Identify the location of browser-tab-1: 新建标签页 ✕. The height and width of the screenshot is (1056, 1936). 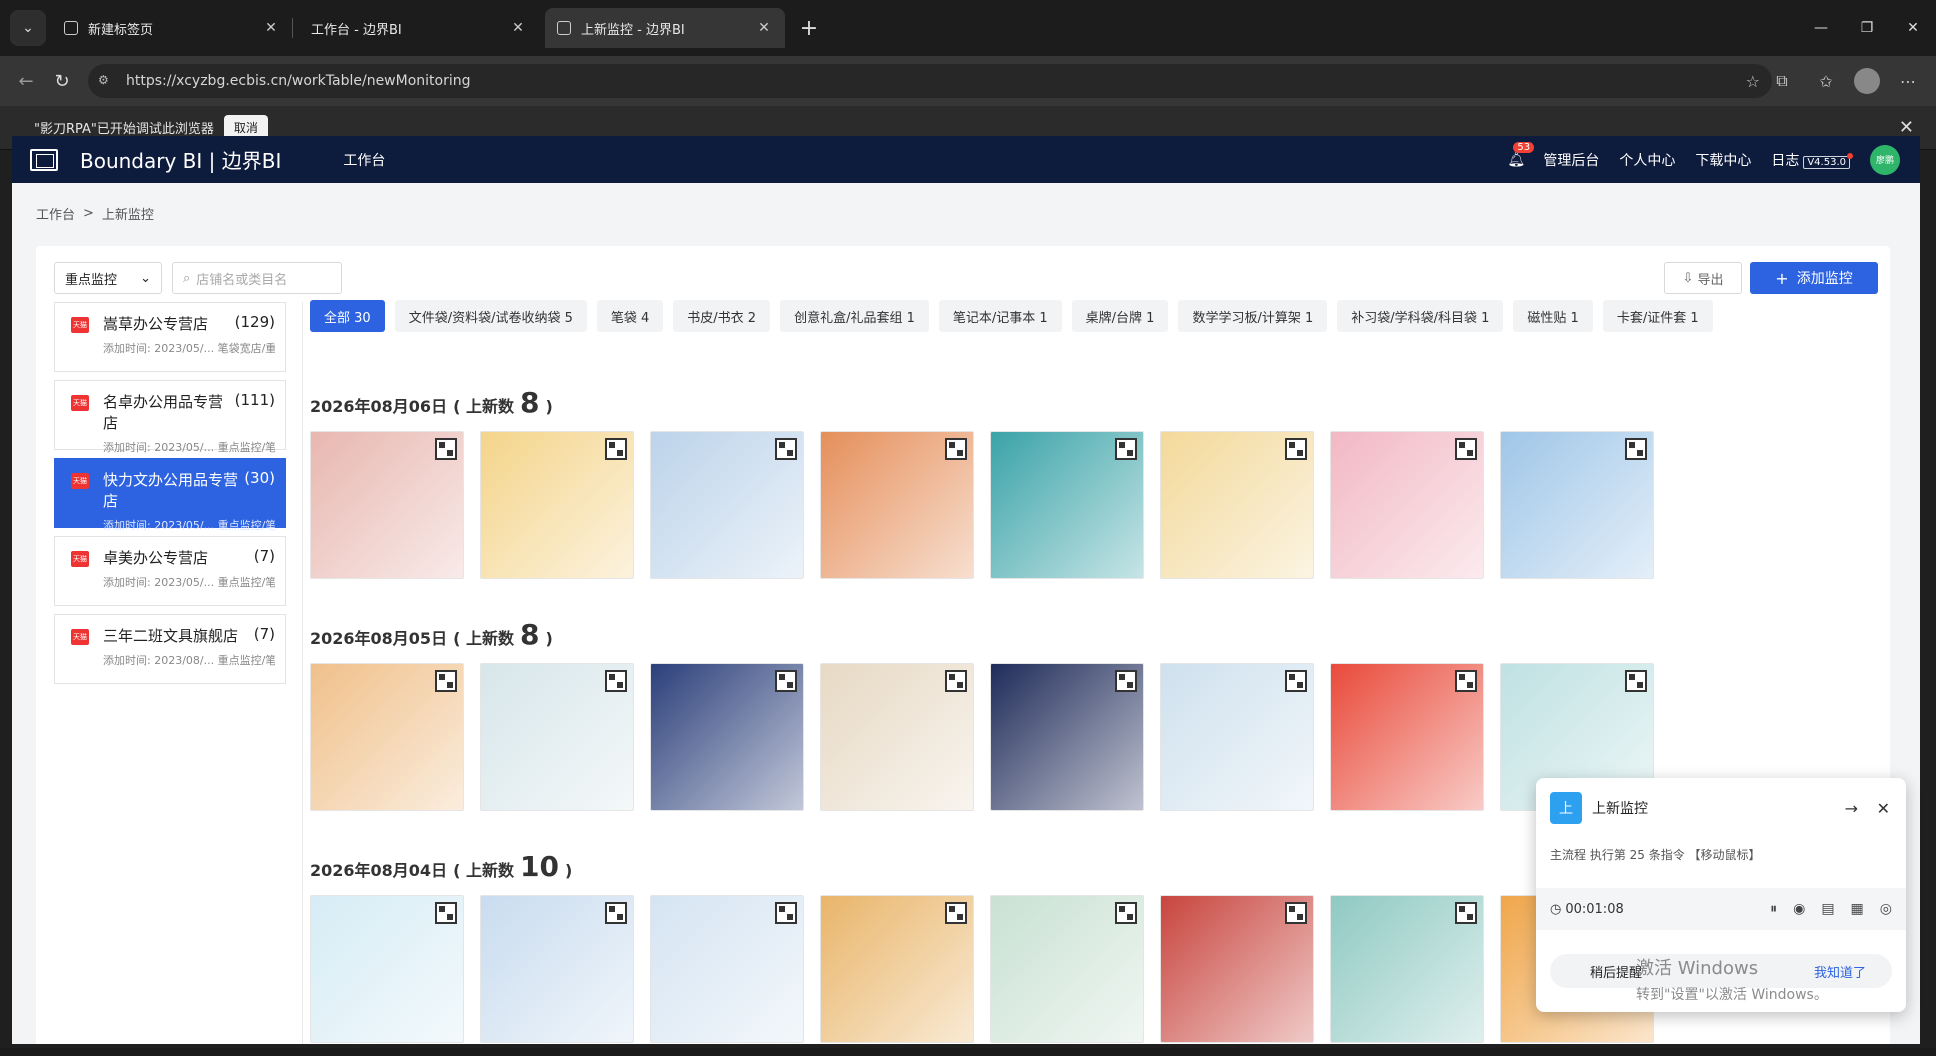
(172, 28).